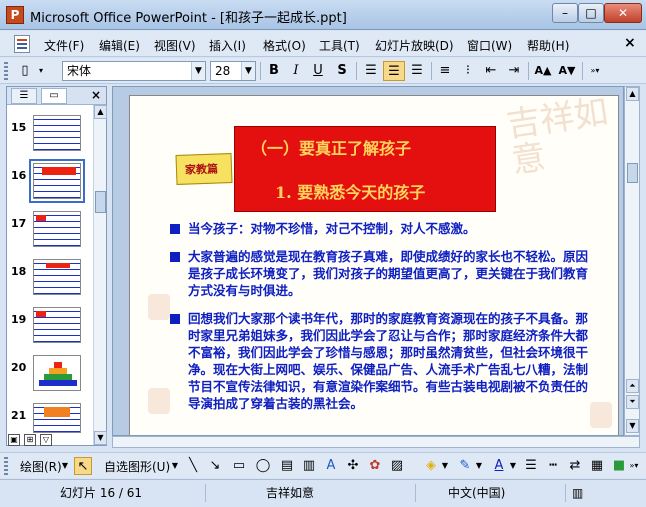 The height and width of the screenshot is (507, 646). Describe the element at coordinates (567, 71) in the screenshot. I see `shrink-font-button: A▼` at that location.